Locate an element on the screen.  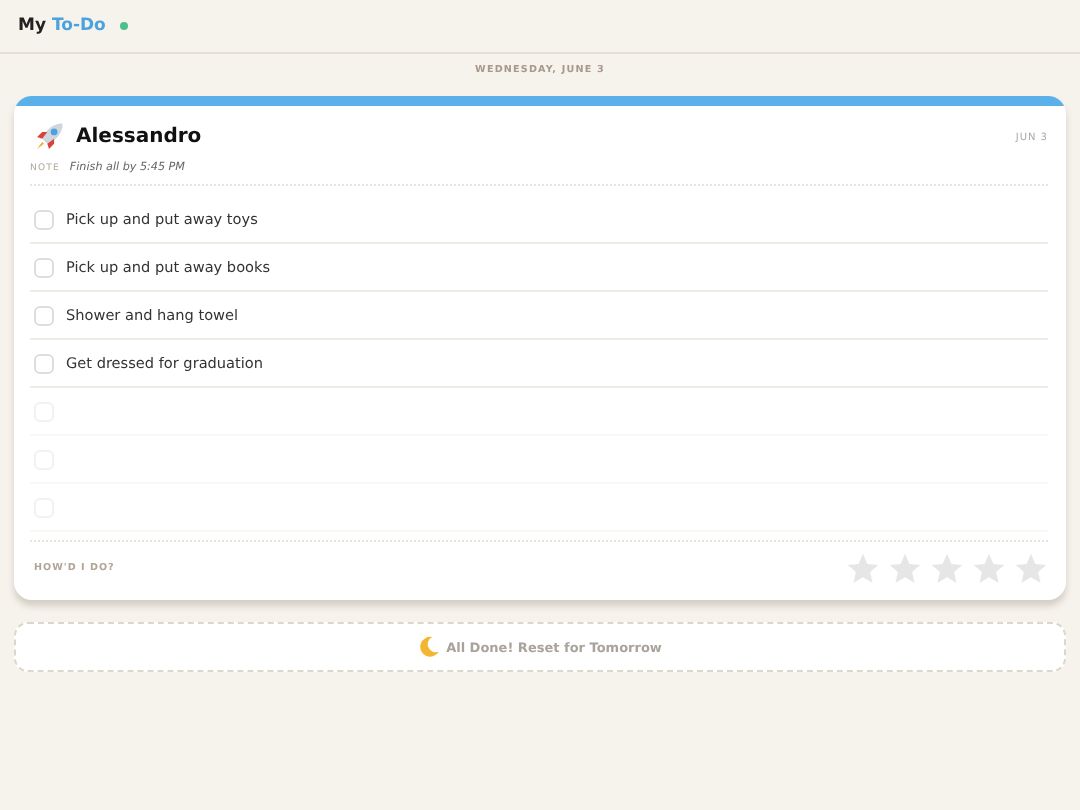
rocket-icon is located at coordinates (49, 137).